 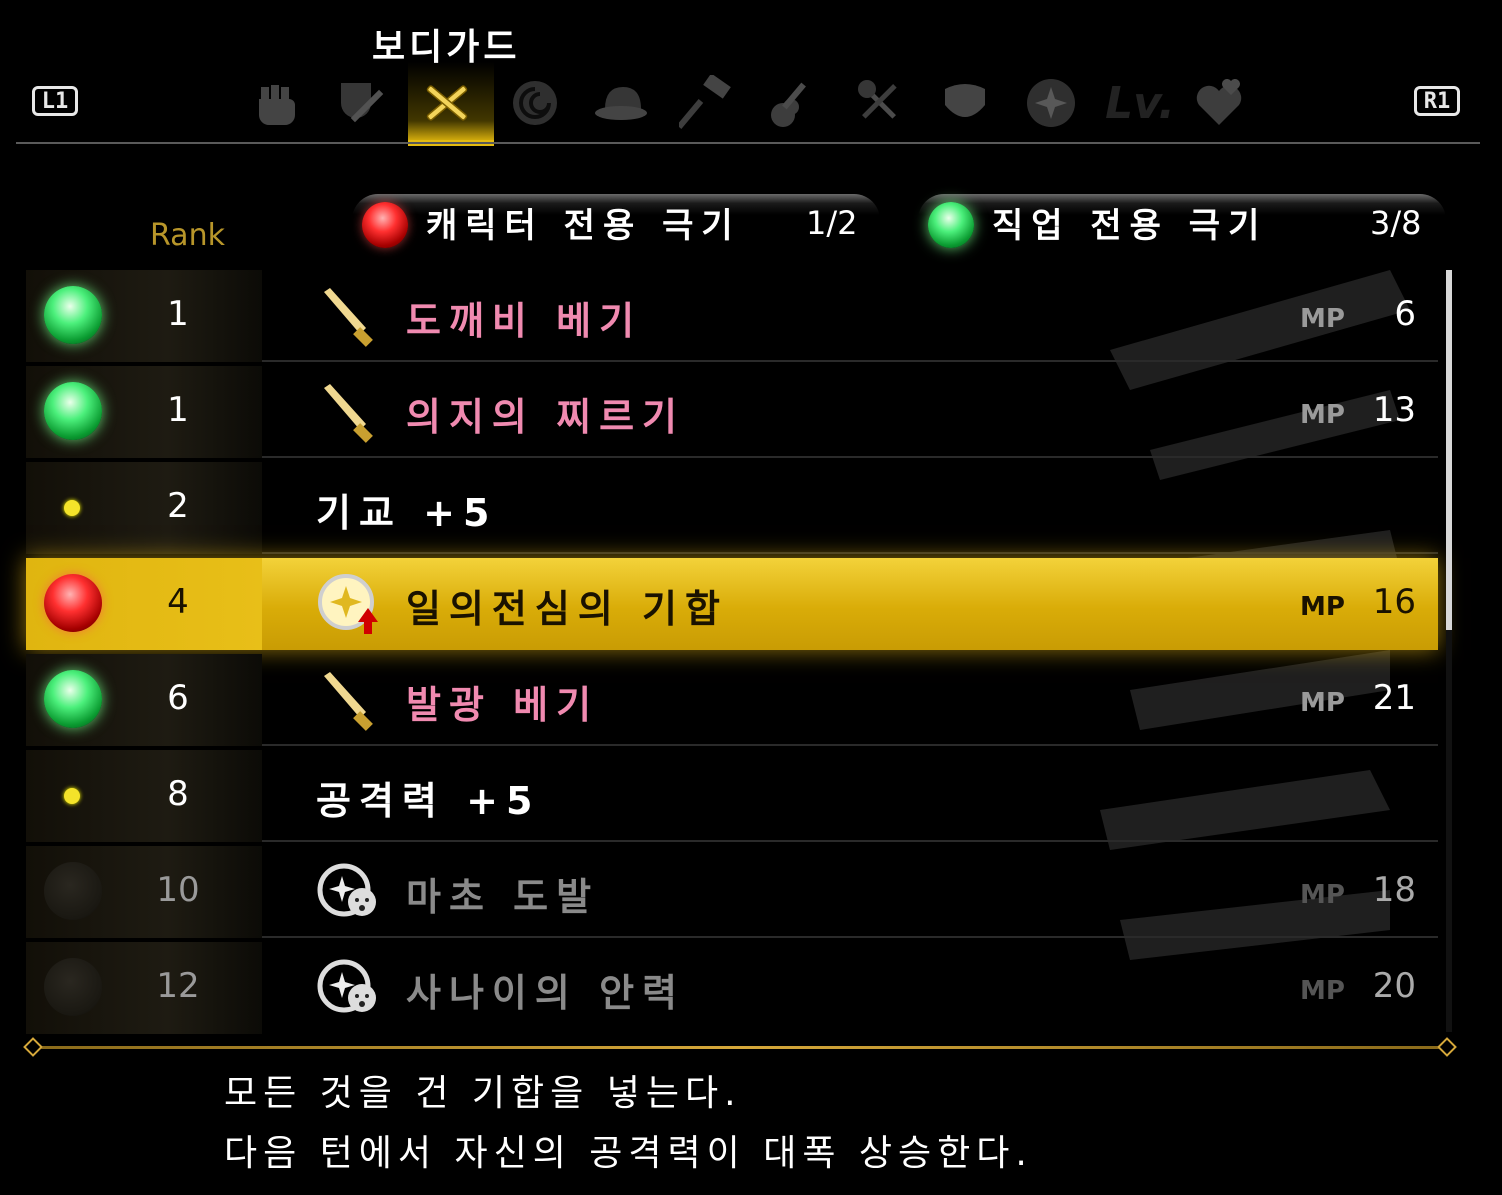 I want to click on mp-cost: 13, so click(x=1394, y=410).